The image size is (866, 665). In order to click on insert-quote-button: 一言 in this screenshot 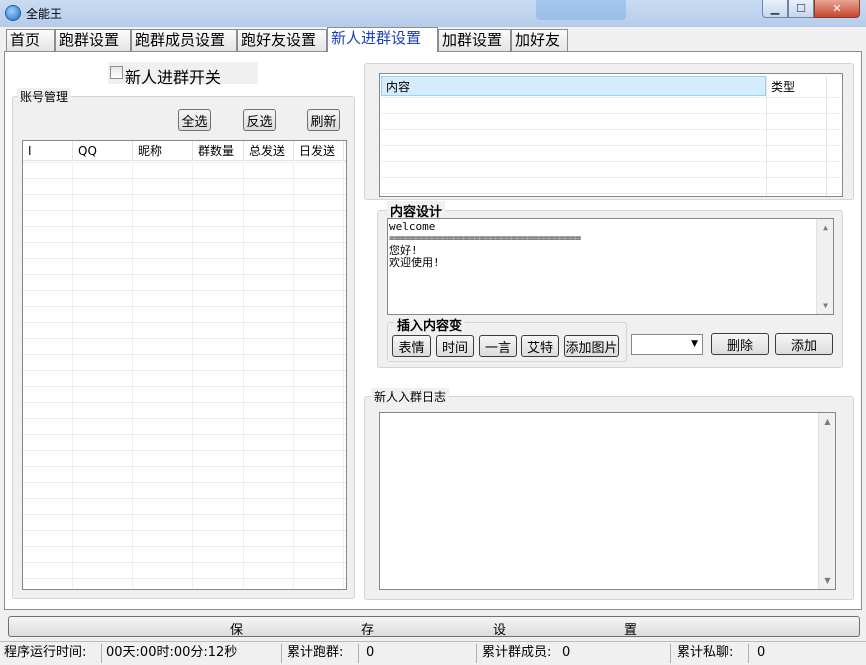, I will do `click(498, 346)`.